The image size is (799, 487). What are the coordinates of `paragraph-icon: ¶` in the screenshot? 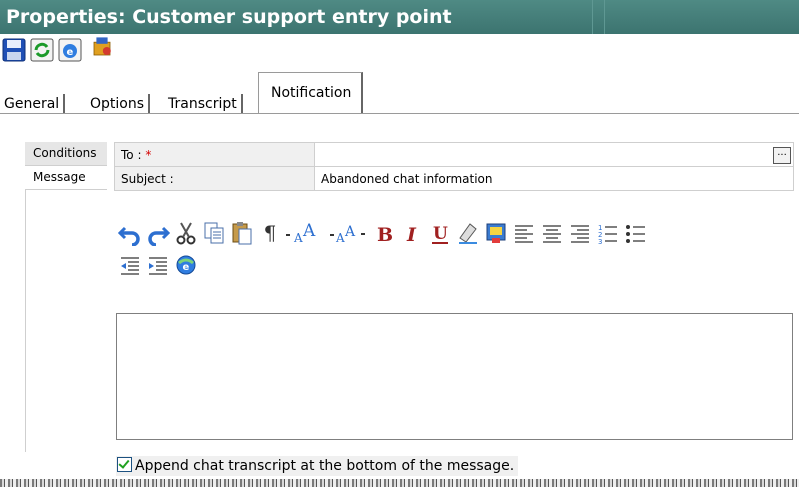 It's located at (270, 233).